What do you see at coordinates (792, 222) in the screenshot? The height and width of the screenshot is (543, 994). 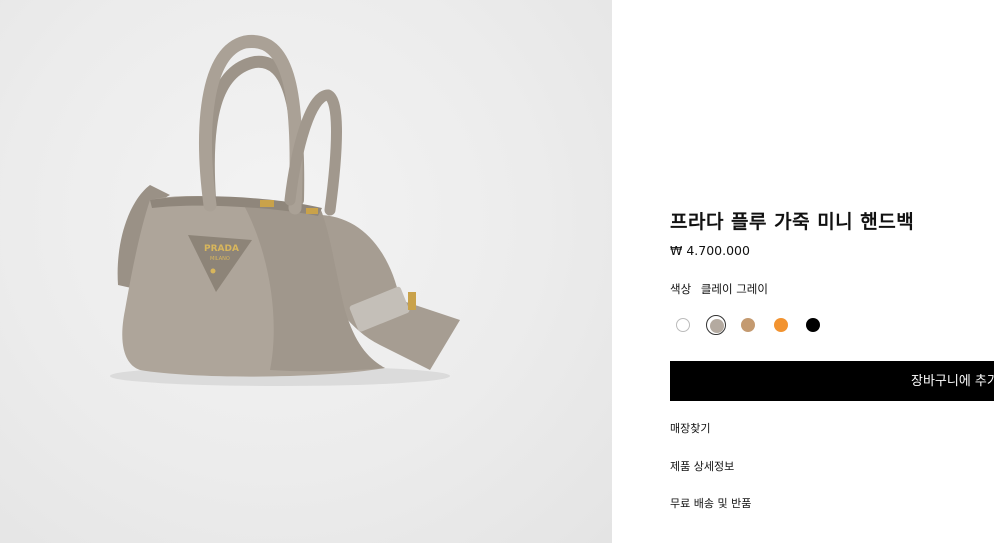 I see `product-title: 프라다 플루 가죽 미니 핸드백` at bounding box center [792, 222].